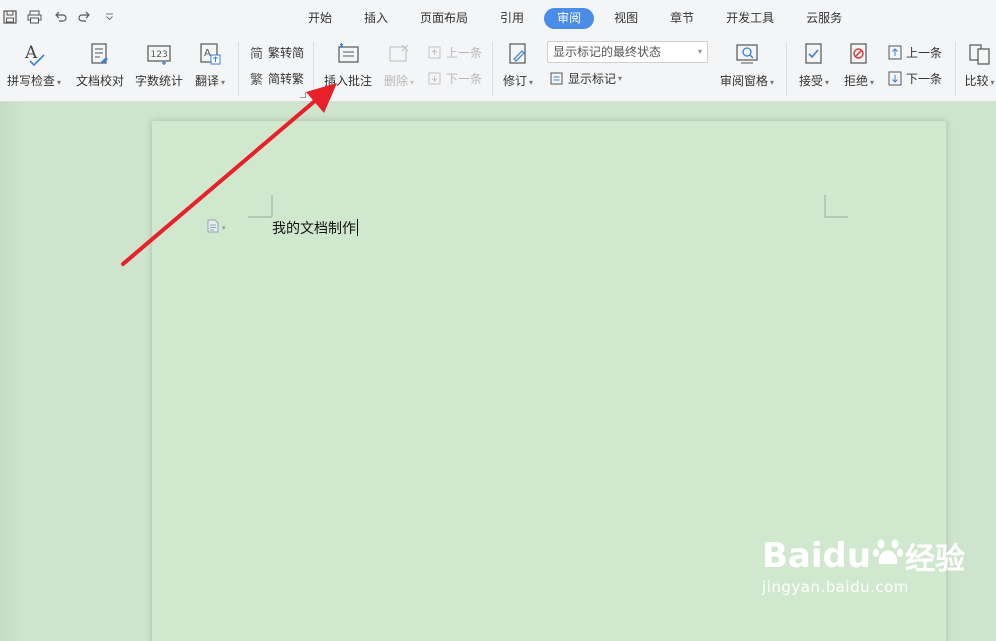  What do you see at coordinates (84, 17) in the screenshot?
I see `redo-icon` at bounding box center [84, 17].